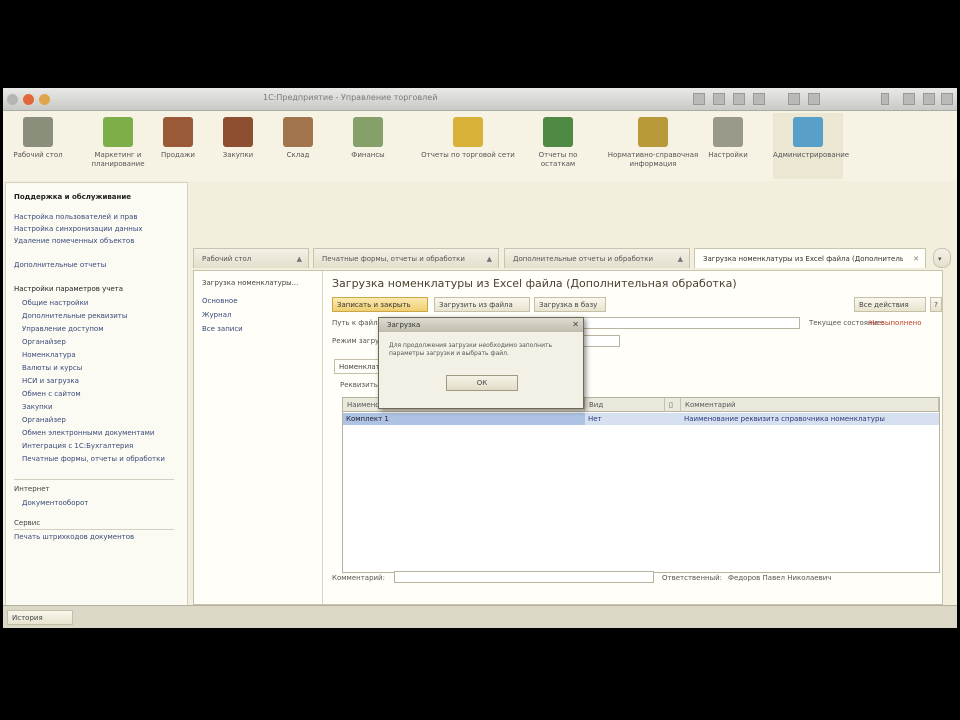 Image resolution: width=960 pixels, height=720 pixels. I want to click on tab-label: Печатные формы, отчеты и обработки, so click(393, 259).